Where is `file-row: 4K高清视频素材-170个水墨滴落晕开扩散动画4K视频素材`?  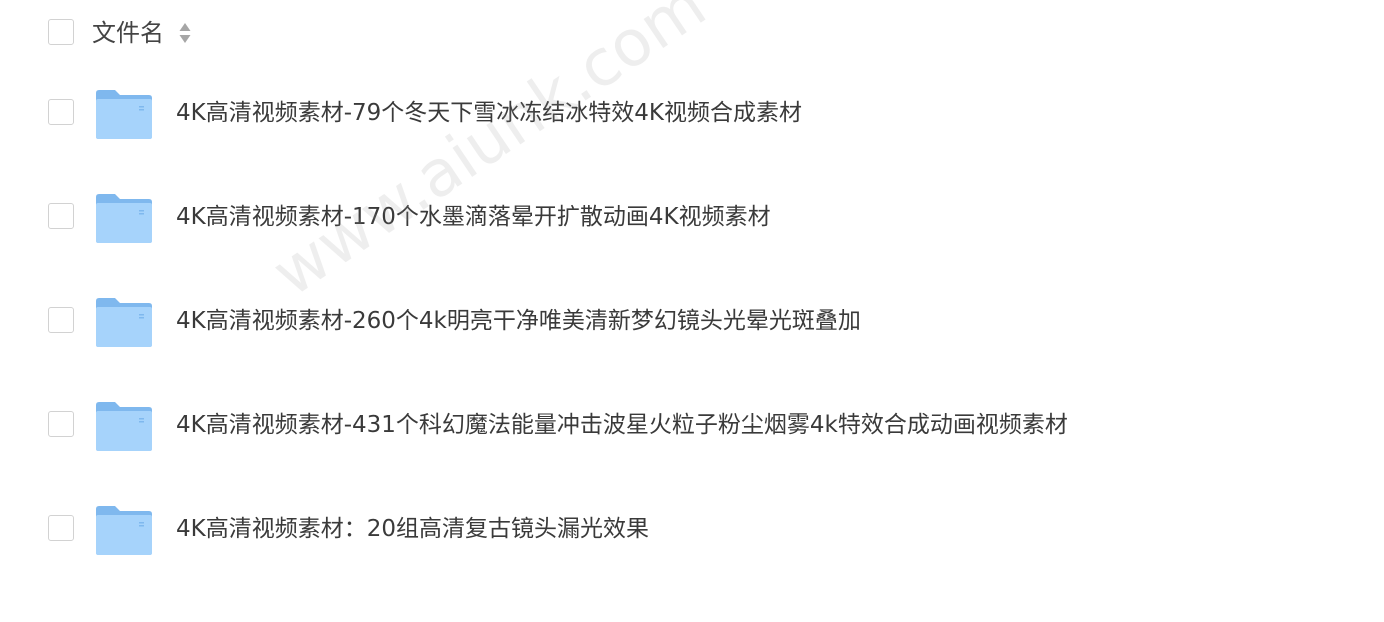 file-row: 4K高清视频素材-170个水墨滴落晕开扩散动画4K视频素材 is located at coordinates (692, 217).